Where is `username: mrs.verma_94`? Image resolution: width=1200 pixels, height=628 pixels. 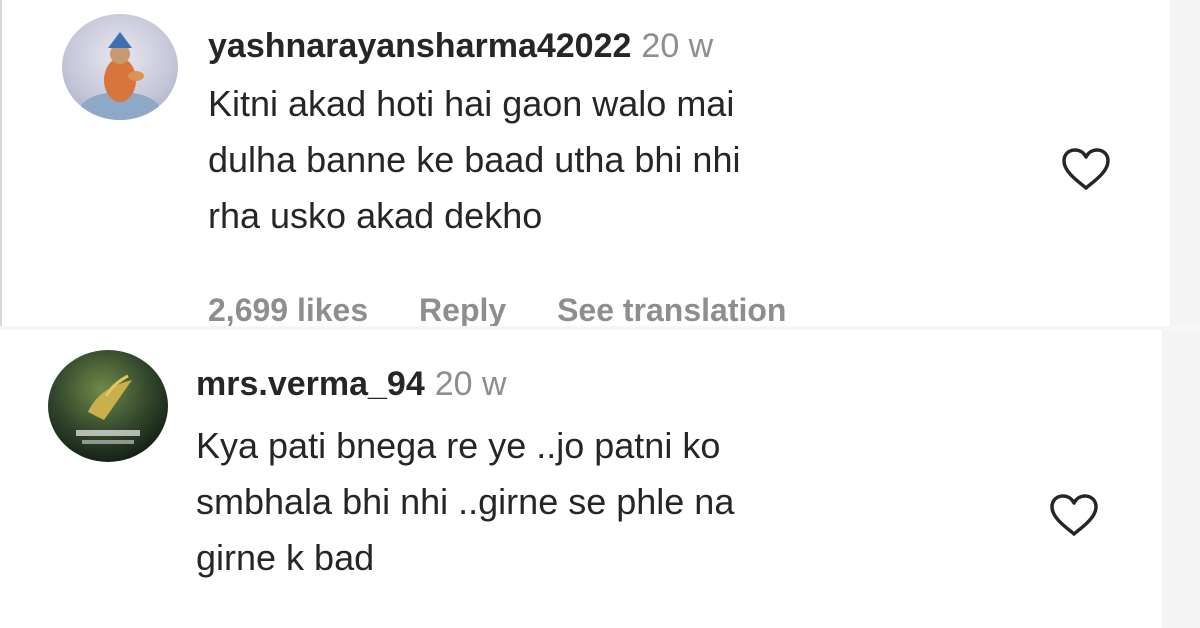 username: mrs.verma_94 is located at coordinates (310, 384).